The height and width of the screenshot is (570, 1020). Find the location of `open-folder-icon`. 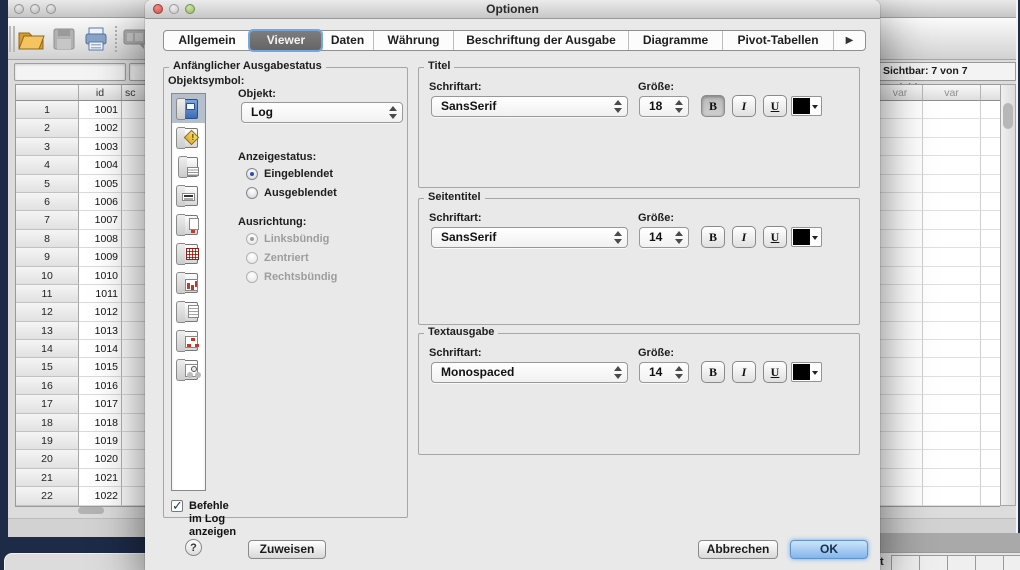

open-folder-icon is located at coordinates (31, 39).